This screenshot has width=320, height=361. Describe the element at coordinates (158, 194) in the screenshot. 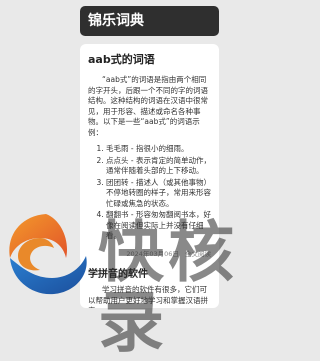

I see `list-item: 团团转 - 描述人（或其他事物）不停地转圈的样子，常用来形容忙碌或焦急的状态。` at that location.